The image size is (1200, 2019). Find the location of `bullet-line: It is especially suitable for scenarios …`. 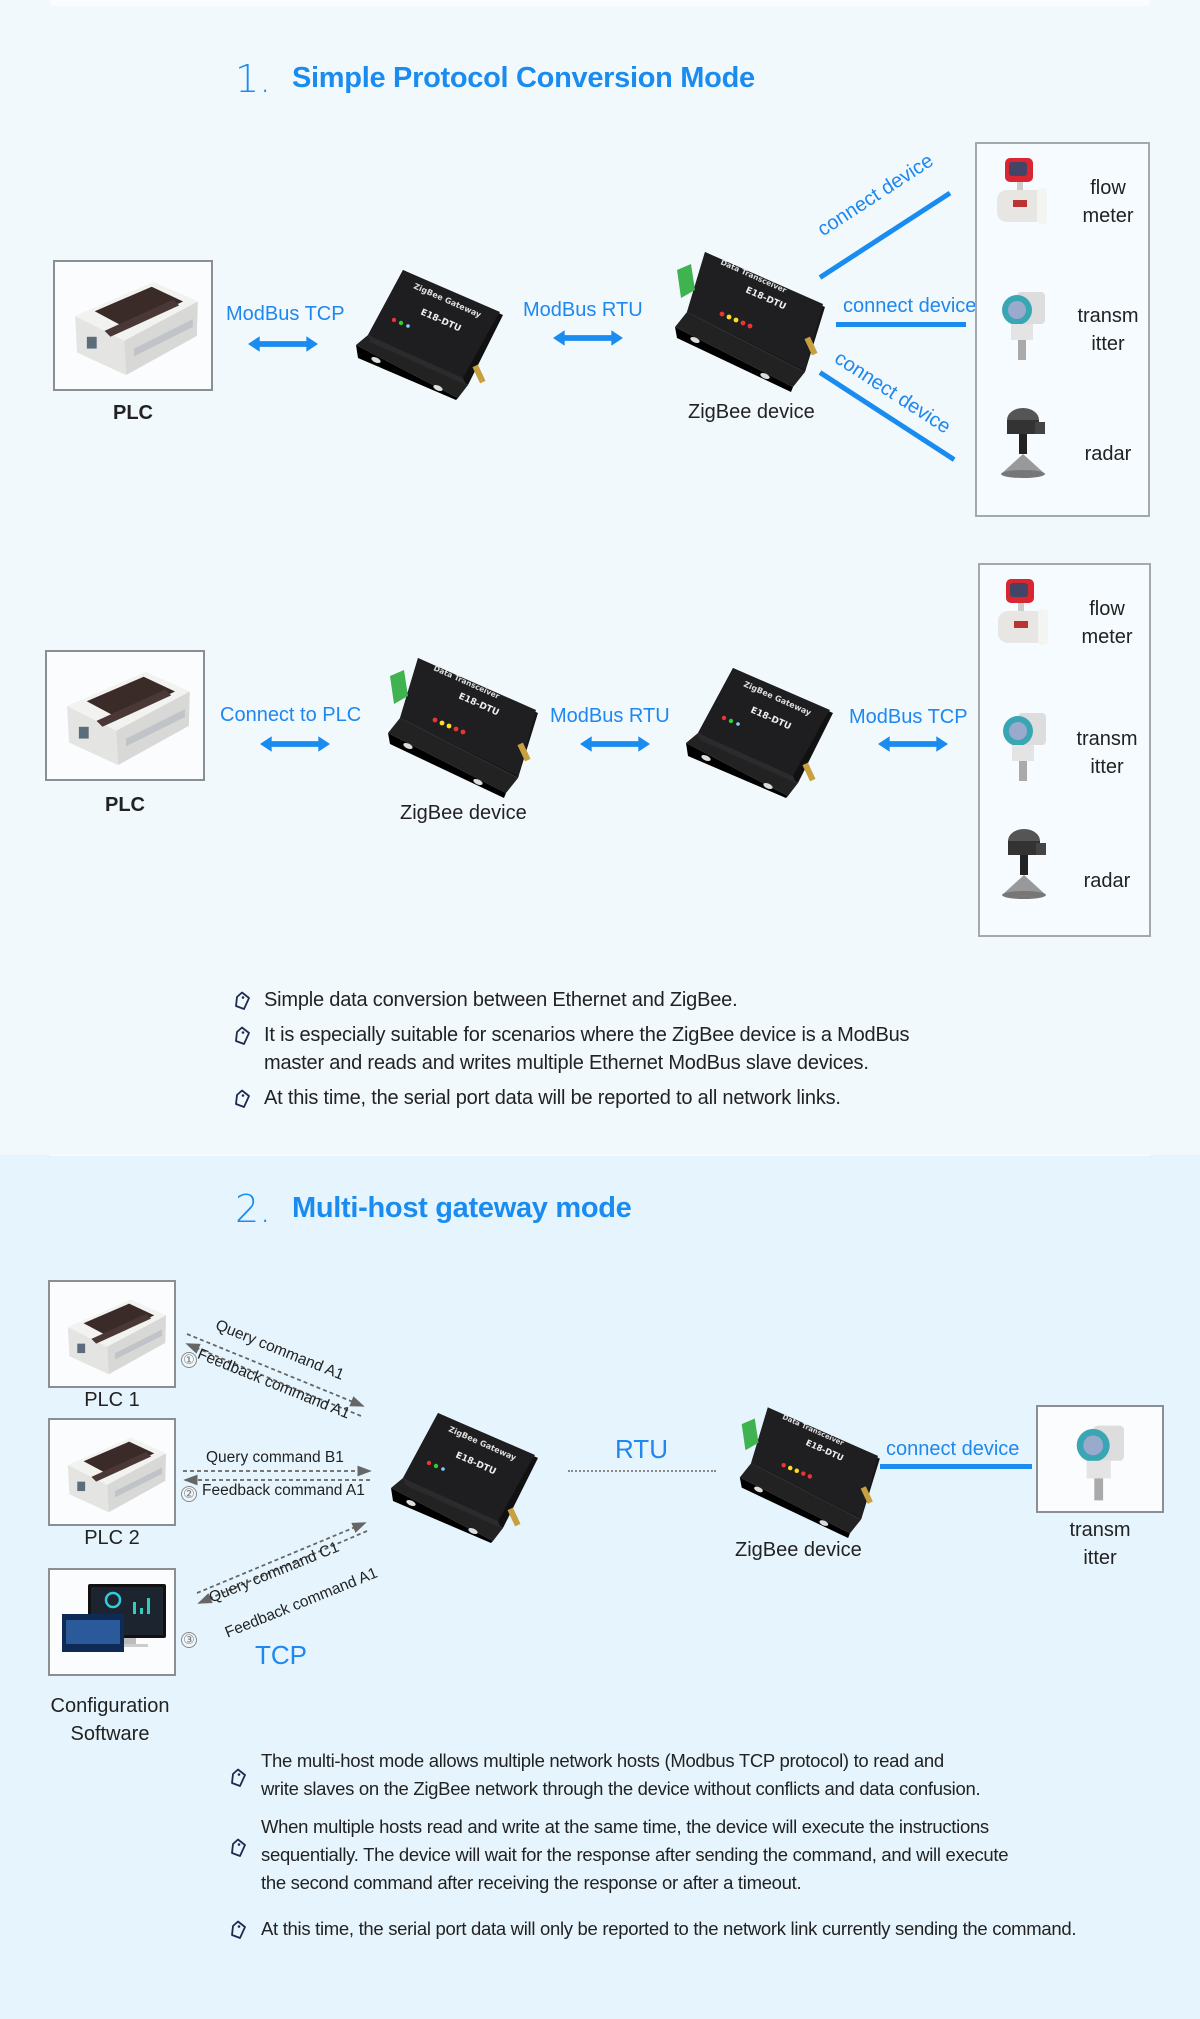

bullet-line: It is especially suitable for scenarios … is located at coordinates (587, 1035).